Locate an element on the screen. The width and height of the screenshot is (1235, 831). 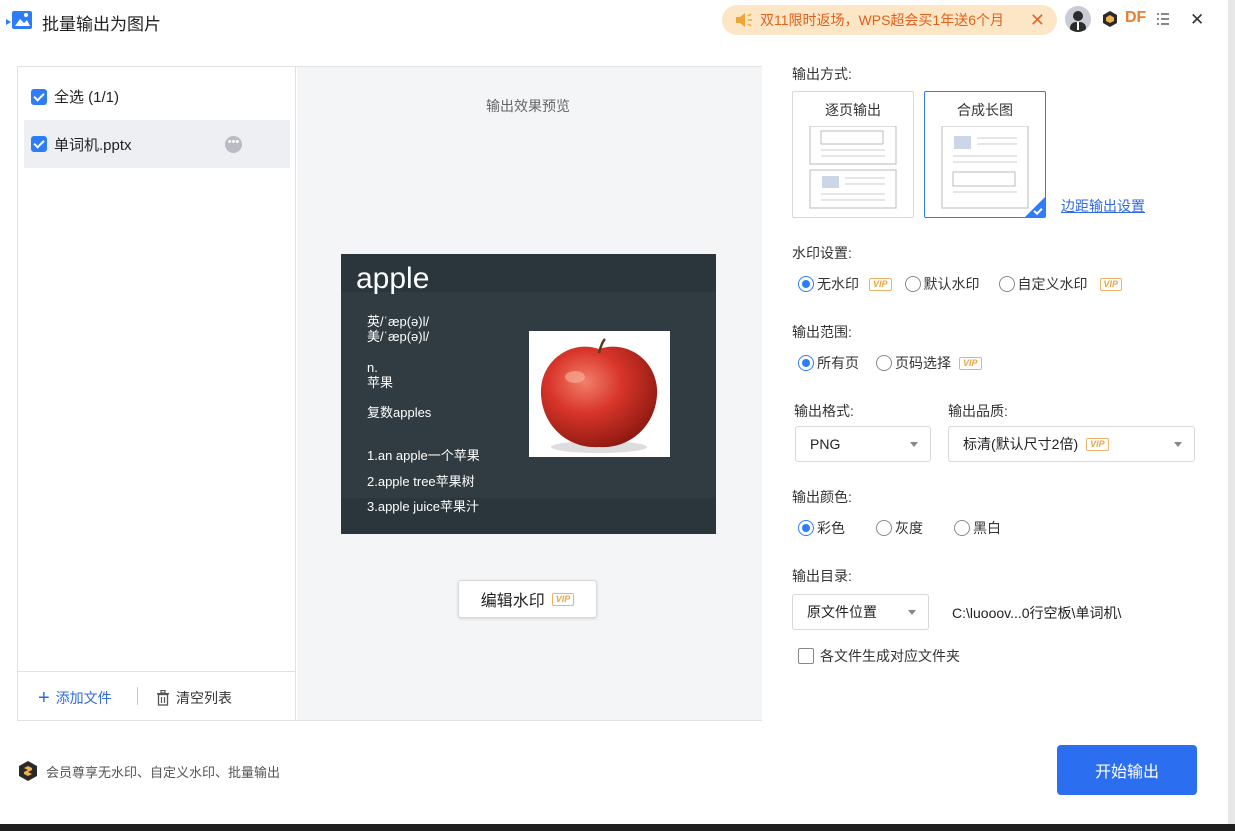
file-list-footer: + 添加文件 清空列表 is located at coordinates (156, 695).